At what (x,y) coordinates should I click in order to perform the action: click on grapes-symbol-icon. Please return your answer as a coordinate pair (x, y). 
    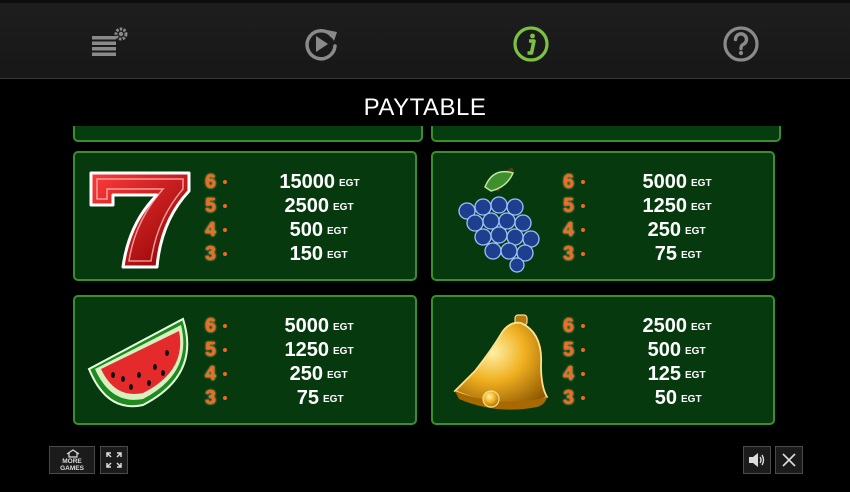
    Looking at the image, I should click on (497, 217).